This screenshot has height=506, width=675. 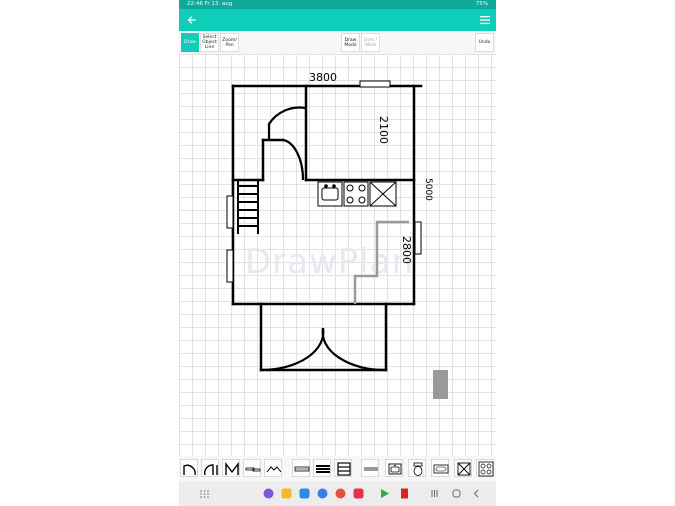 I want to click on app-bar, so click(x=337, y=20).